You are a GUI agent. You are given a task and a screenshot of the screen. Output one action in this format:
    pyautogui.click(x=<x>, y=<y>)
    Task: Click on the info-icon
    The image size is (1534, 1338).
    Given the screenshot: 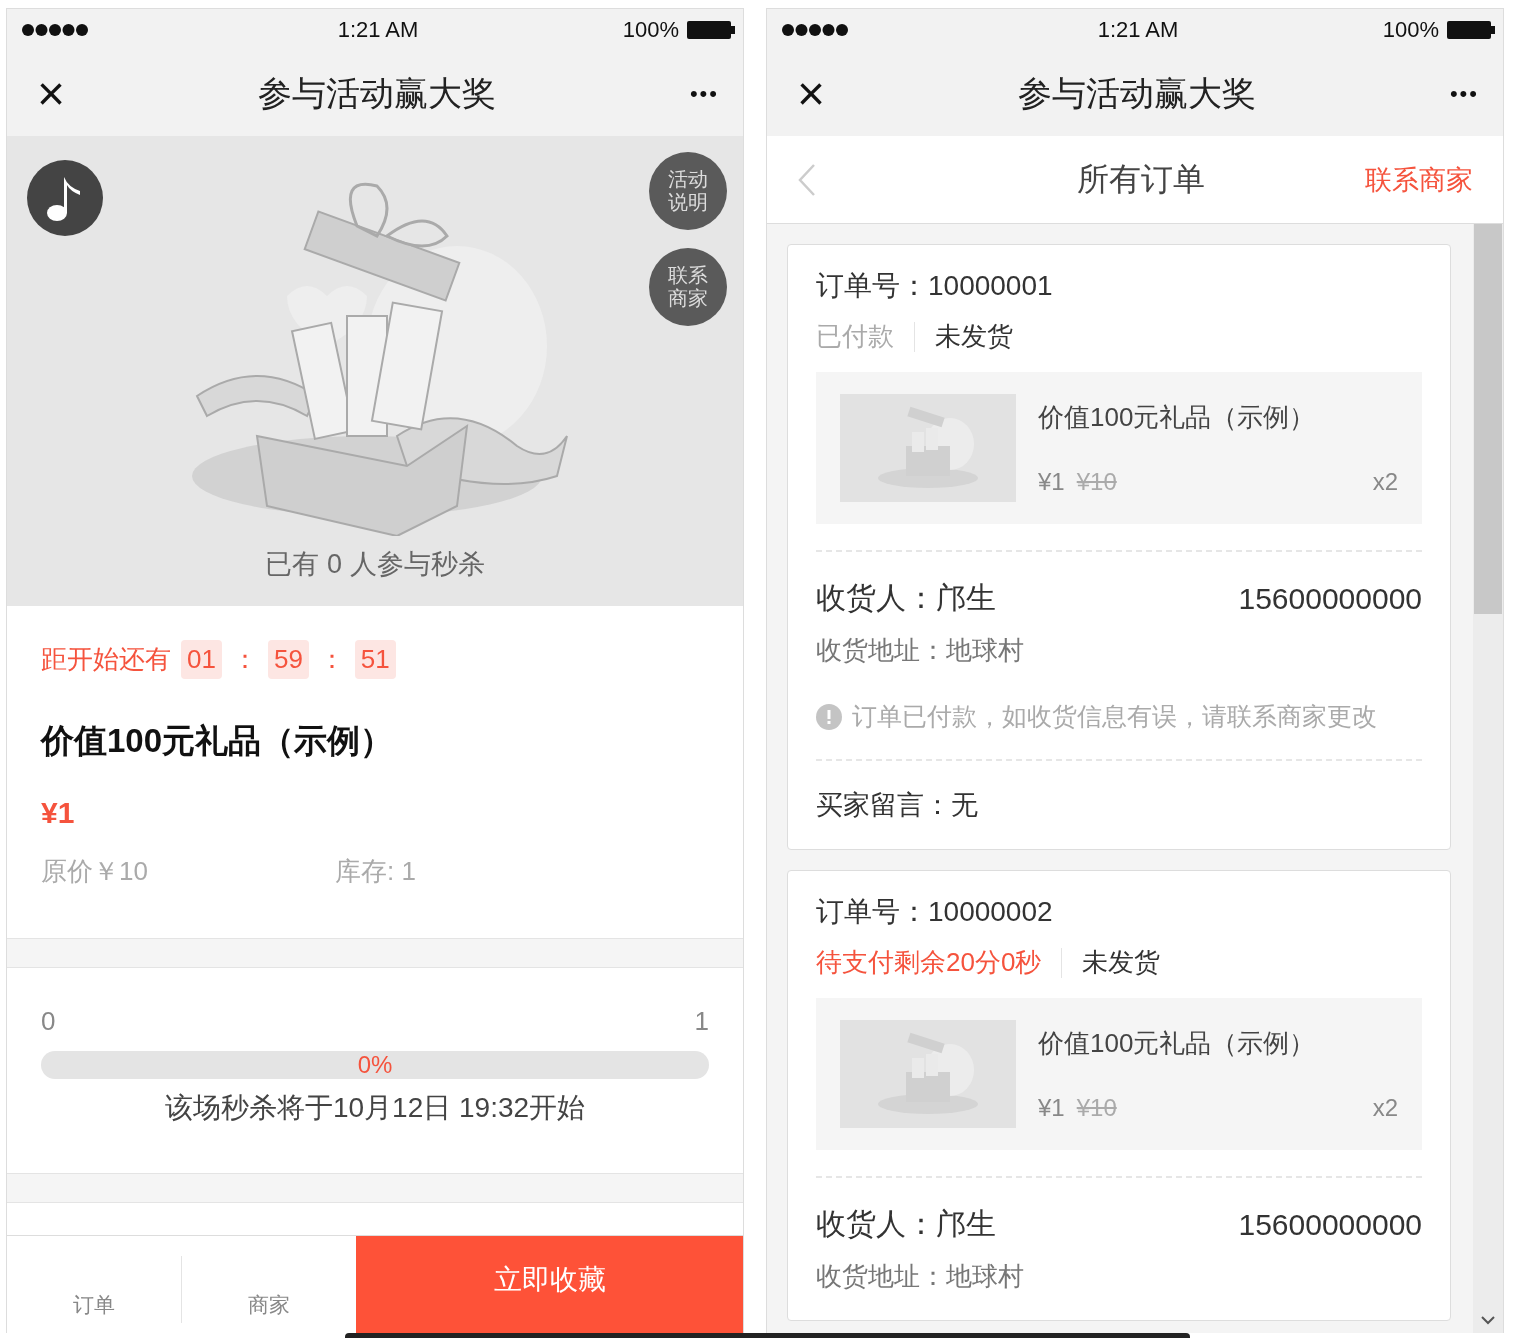 What is the action you would take?
    pyautogui.click(x=829, y=716)
    